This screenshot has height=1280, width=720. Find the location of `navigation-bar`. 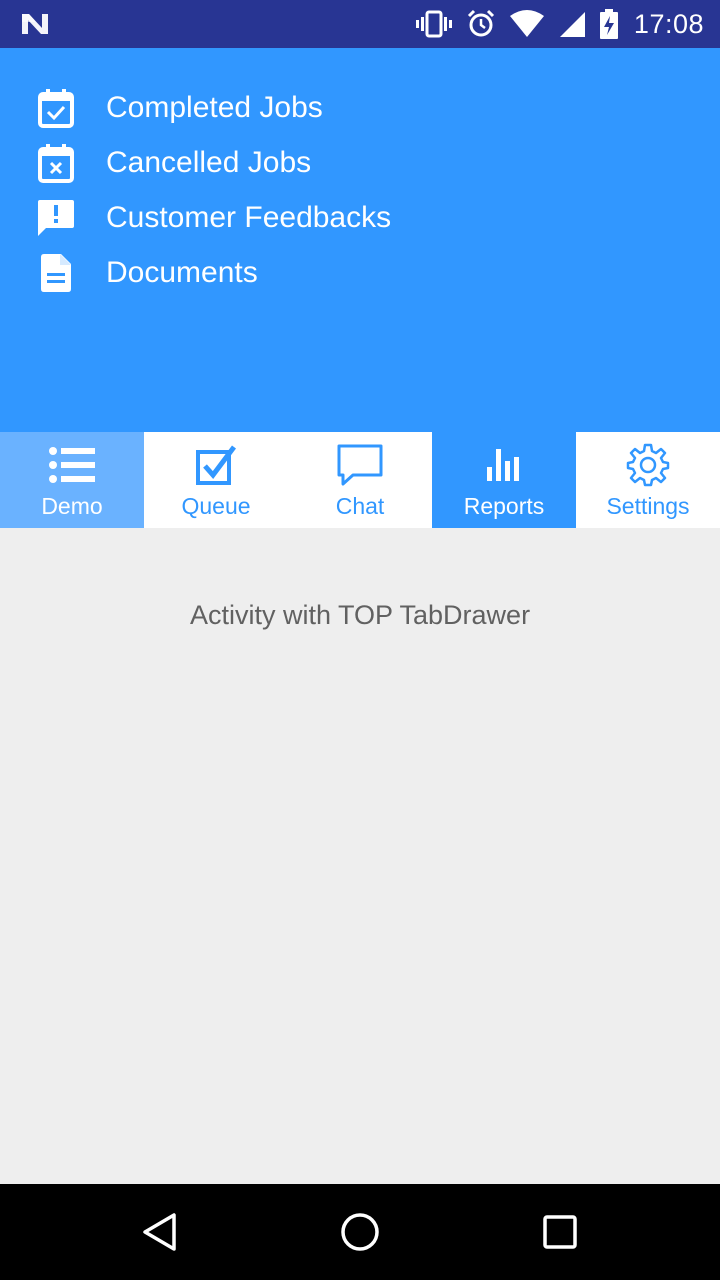

navigation-bar is located at coordinates (360, 1232).